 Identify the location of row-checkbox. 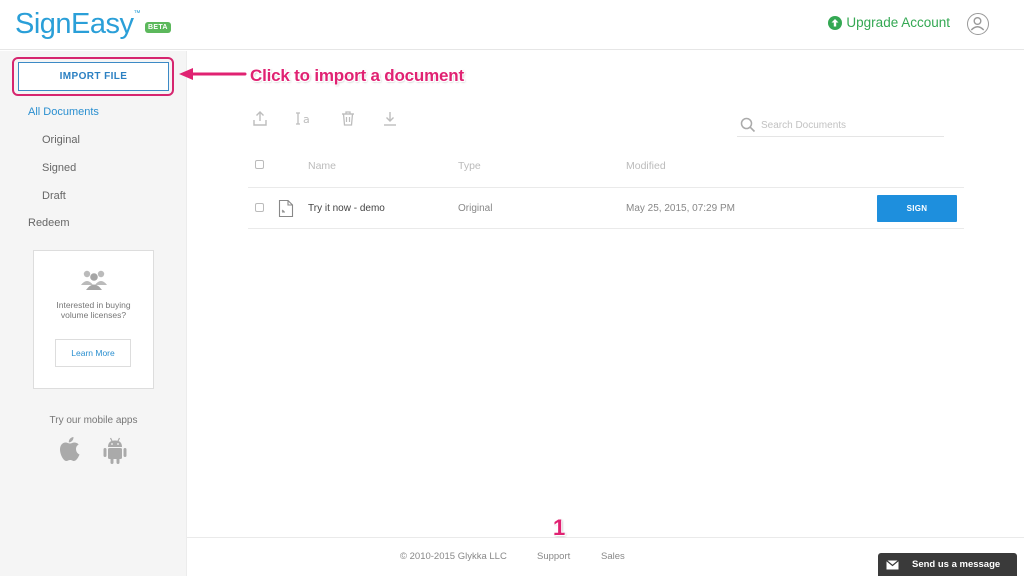
(259, 207).